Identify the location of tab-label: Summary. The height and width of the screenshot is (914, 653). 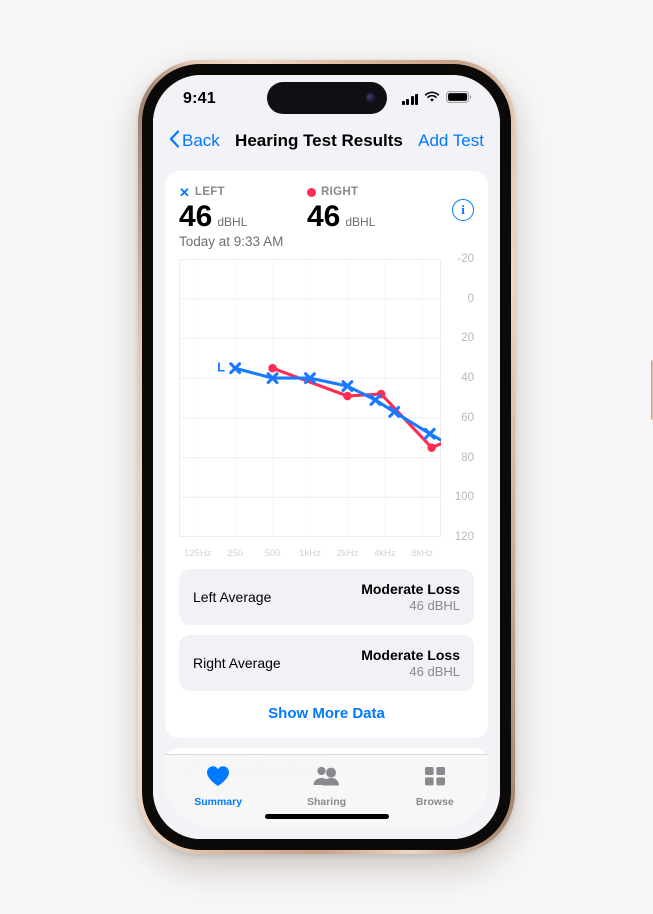
(218, 802).